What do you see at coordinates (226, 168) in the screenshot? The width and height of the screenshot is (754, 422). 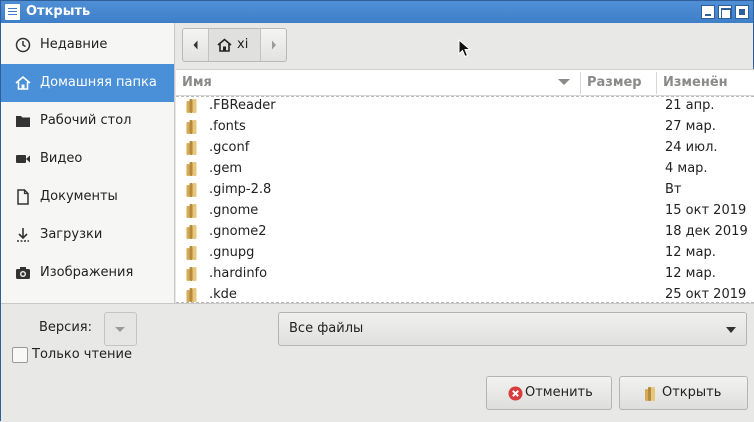 I see `file-name: .gem` at bounding box center [226, 168].